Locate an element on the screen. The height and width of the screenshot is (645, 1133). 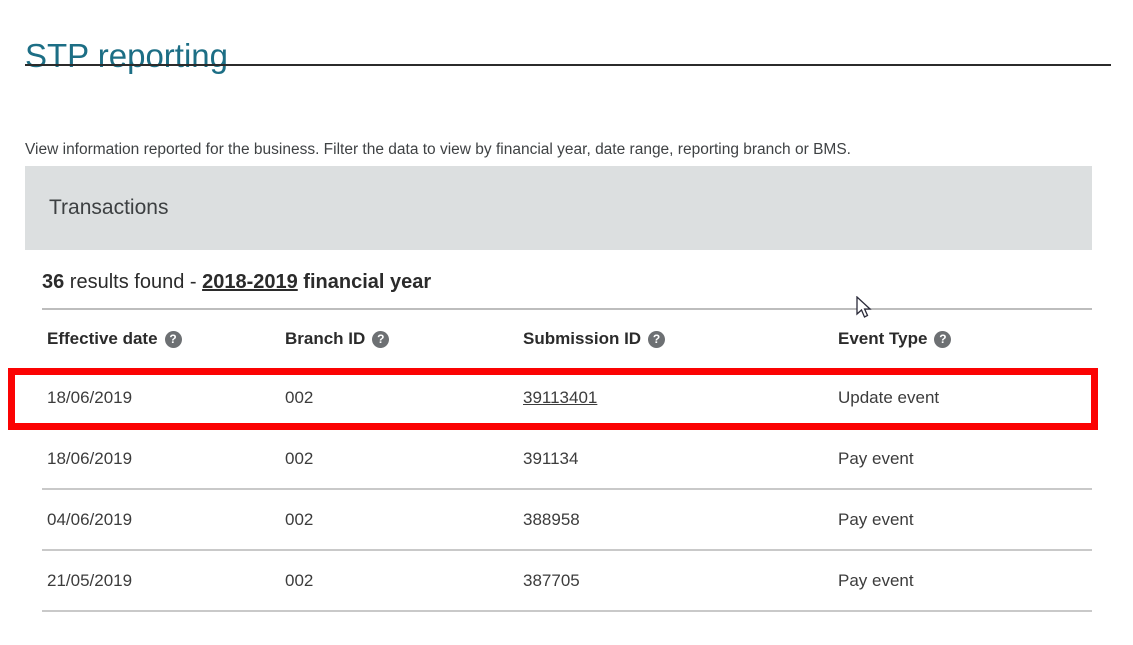
transactions-panel-title: Transactions is located at coordinates (109, 207).